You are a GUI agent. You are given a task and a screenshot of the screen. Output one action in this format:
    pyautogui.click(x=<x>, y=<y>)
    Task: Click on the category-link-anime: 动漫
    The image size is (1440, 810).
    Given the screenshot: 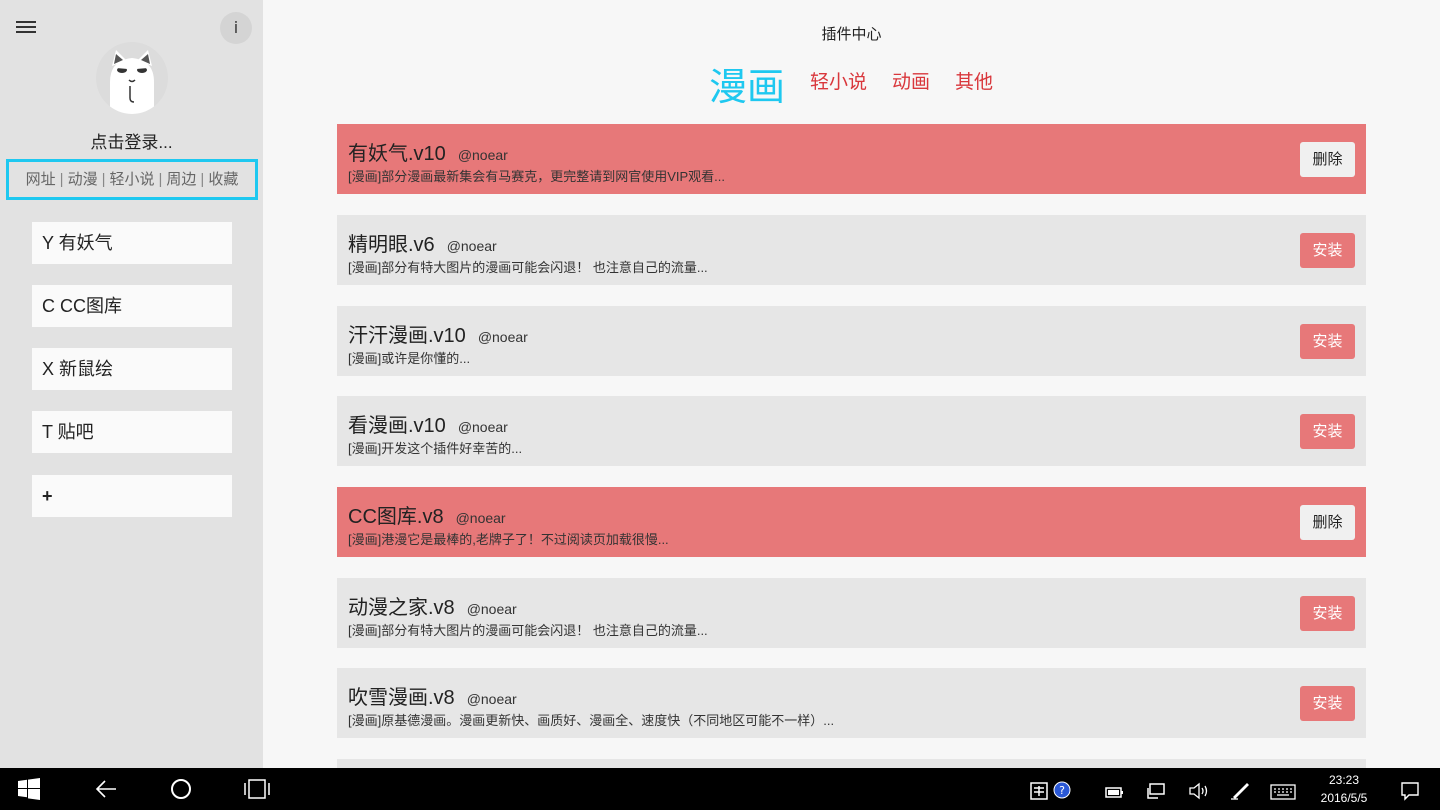 What is the action you would take?
    pyautogui.click(x=83, y=179)
    